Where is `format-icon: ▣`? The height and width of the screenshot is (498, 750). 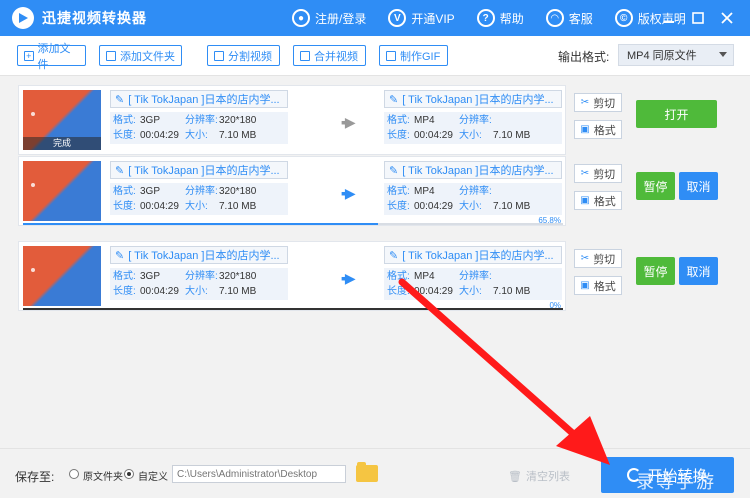
format-icon: ▣ is located at coordinates (585, 129).